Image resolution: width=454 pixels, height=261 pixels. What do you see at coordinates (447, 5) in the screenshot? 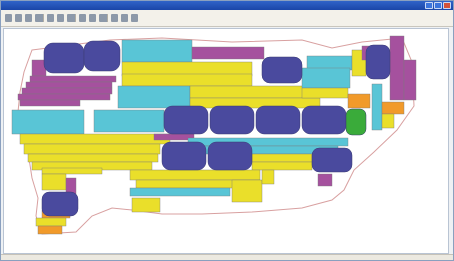
I see `close-button` at bounding box center [447, 5].